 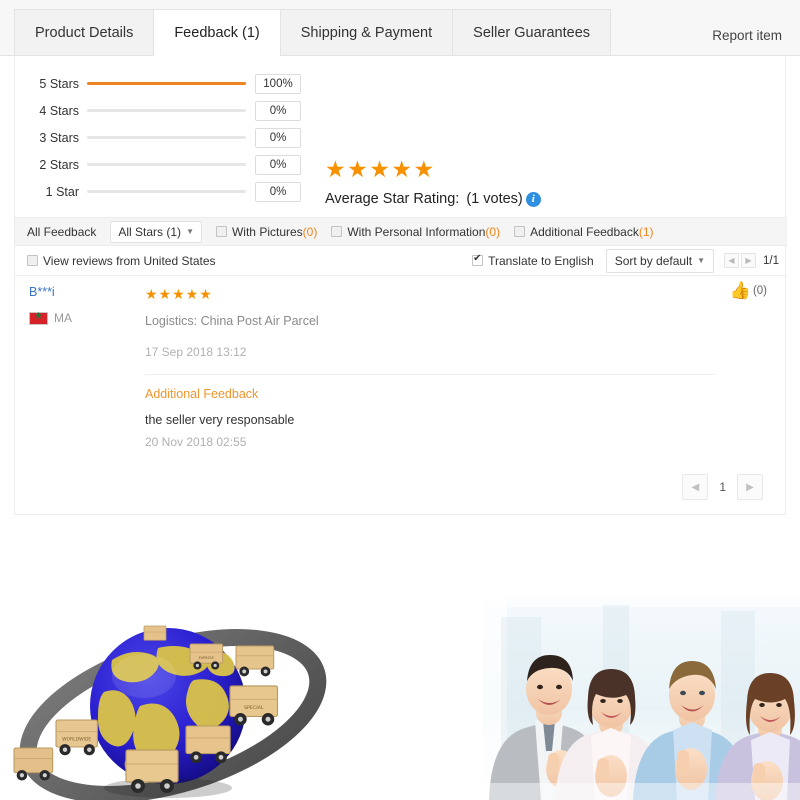 What do you see at coordinates (653, 260) in the screenshot?
I see `sort-label: Sort by default` at bounding box center [653, 260].